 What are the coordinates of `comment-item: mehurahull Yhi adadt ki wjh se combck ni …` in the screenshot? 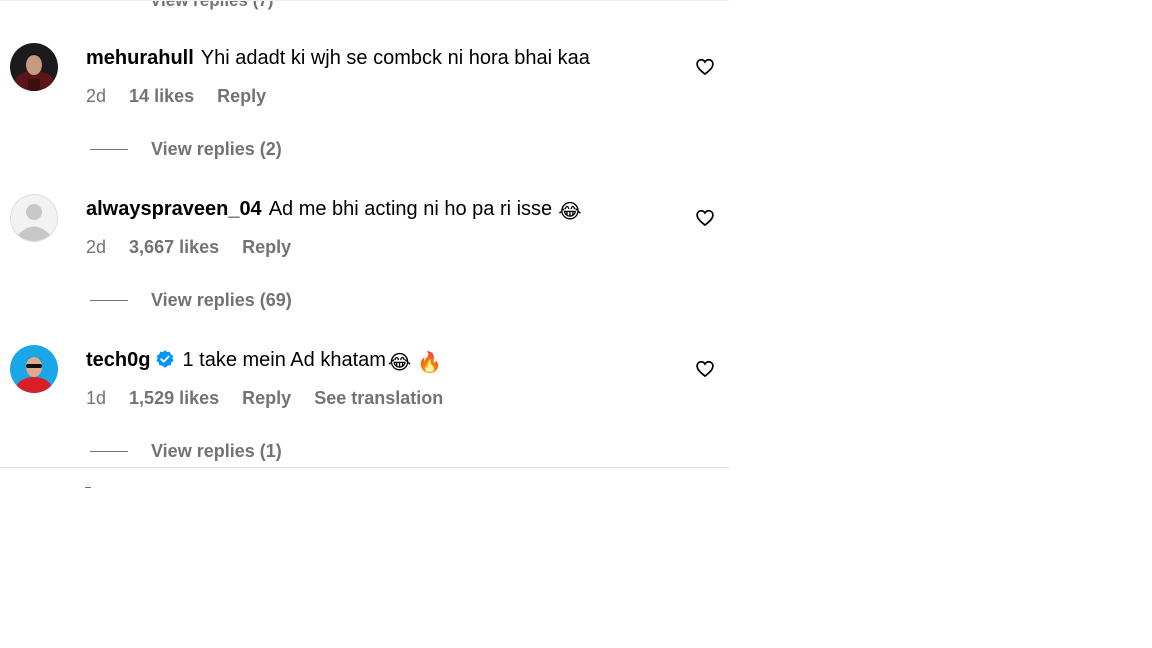 It's located at (364, 118).